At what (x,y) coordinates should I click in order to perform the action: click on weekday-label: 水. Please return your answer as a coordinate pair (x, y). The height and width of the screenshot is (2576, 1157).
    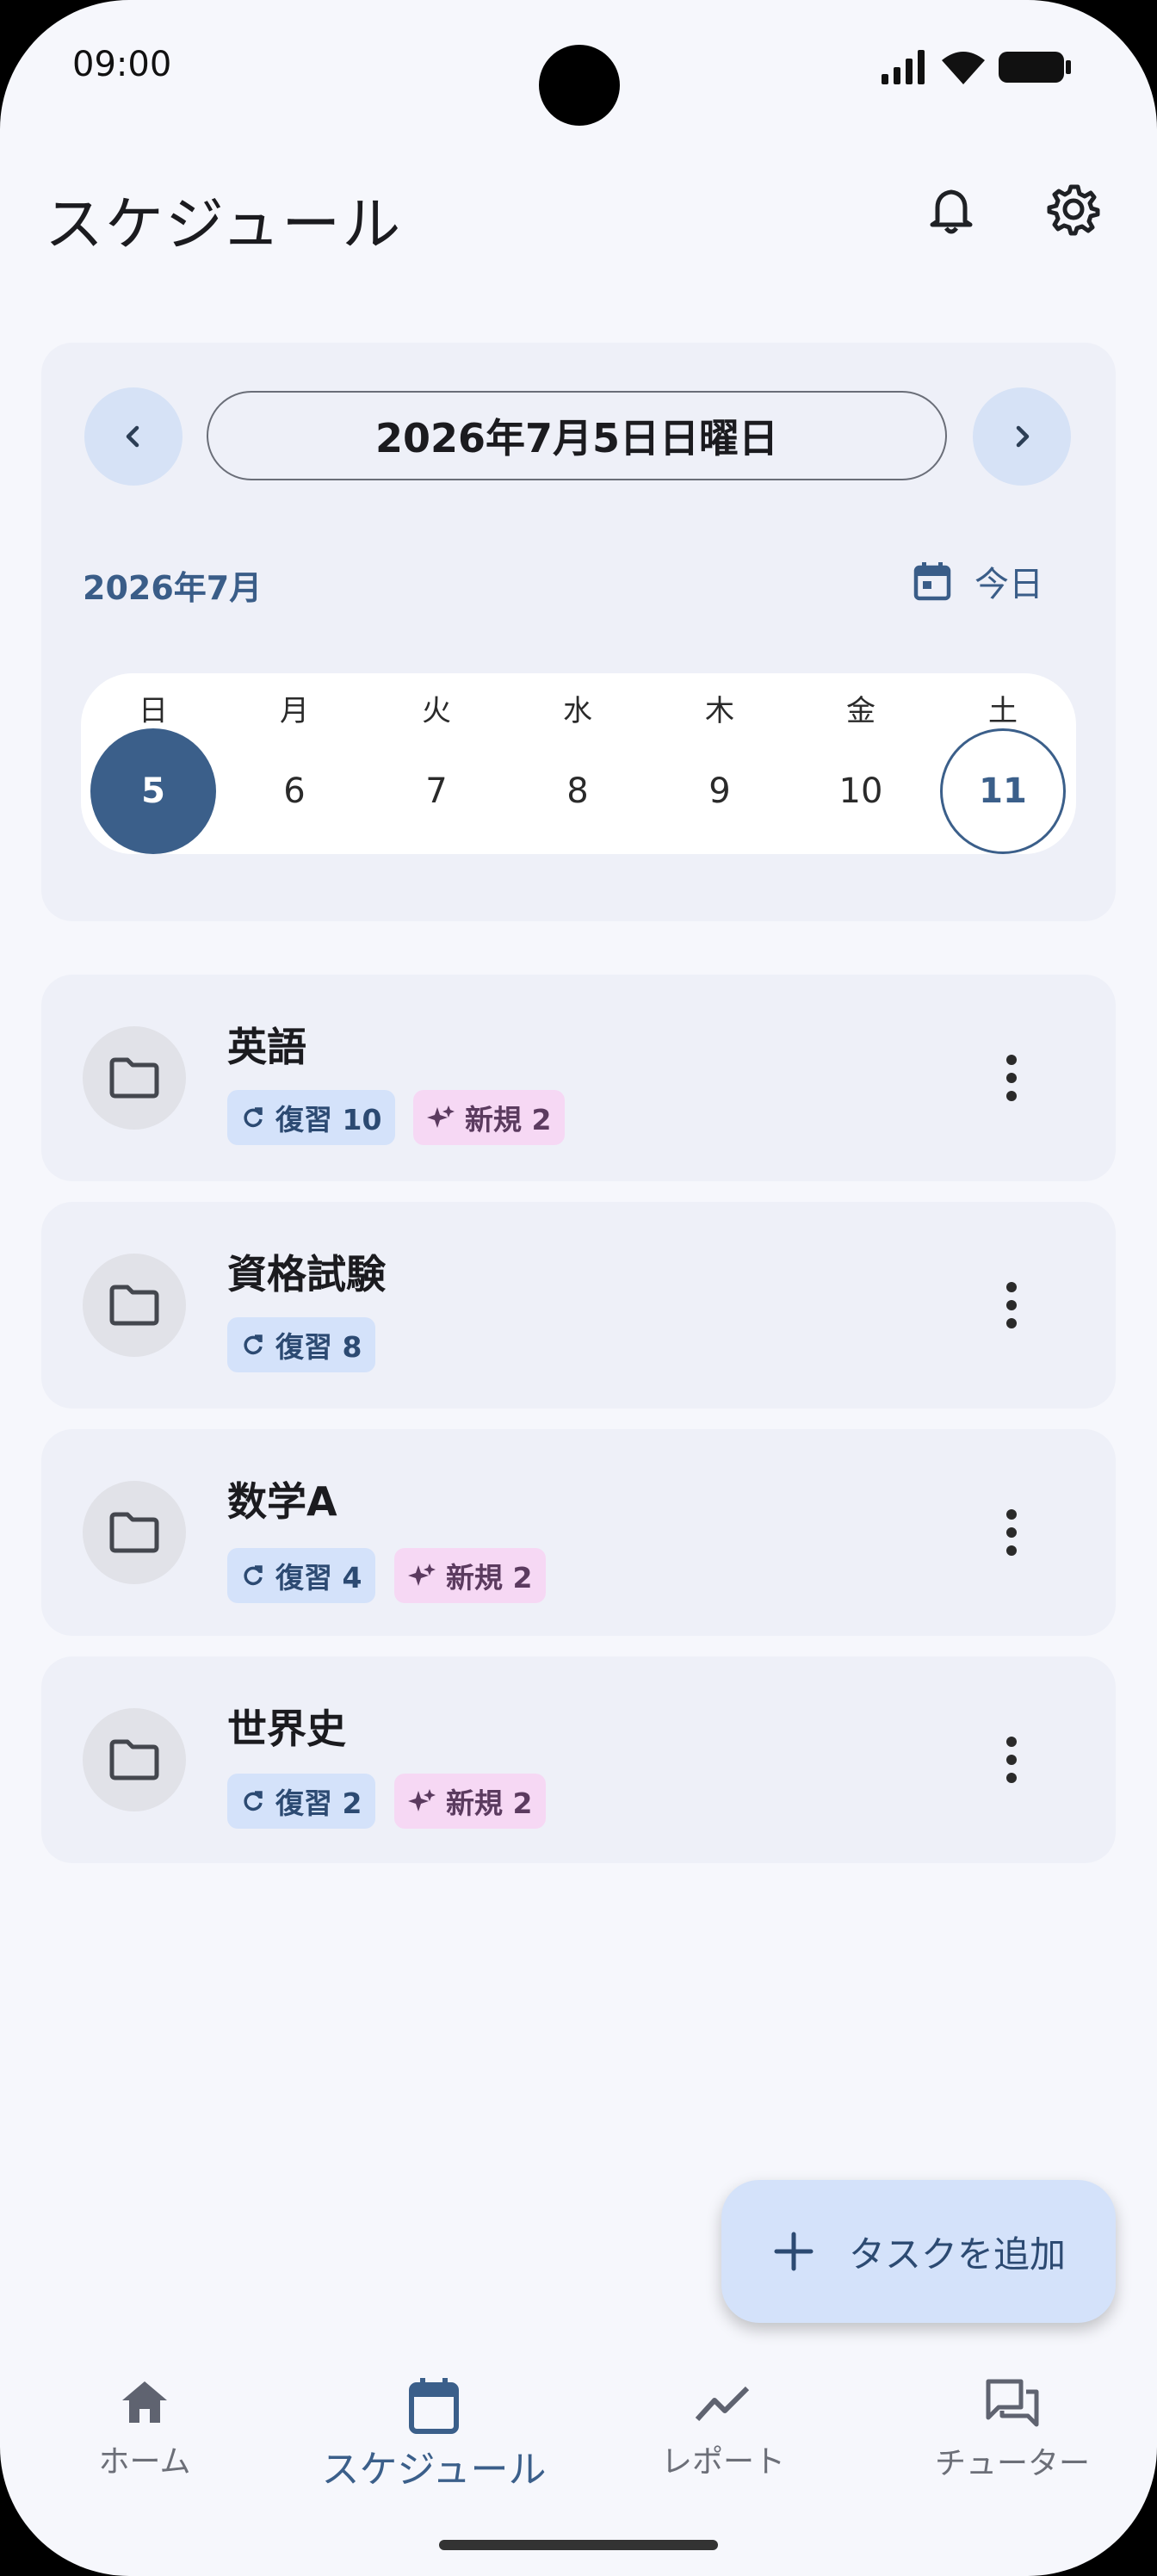
    Looking at the image, I should click on (578, 711).